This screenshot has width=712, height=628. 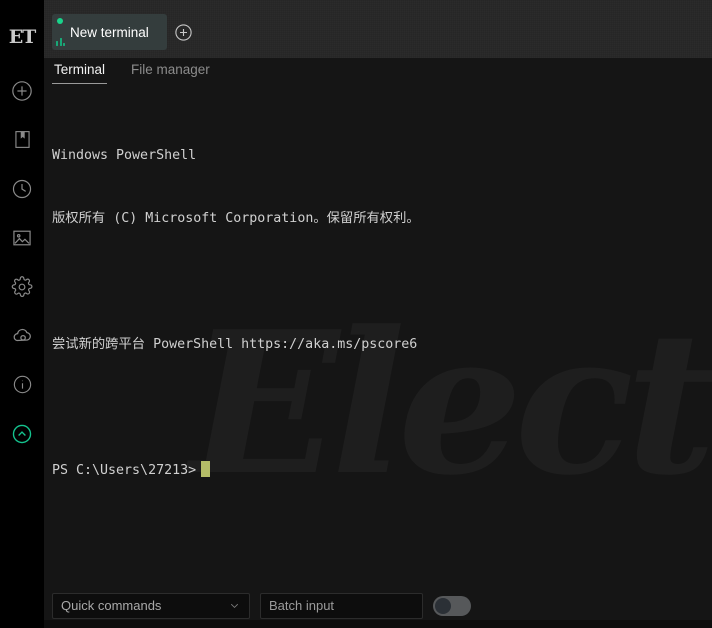 I want to click on terminal-cursor, so click(x=206, y=469).